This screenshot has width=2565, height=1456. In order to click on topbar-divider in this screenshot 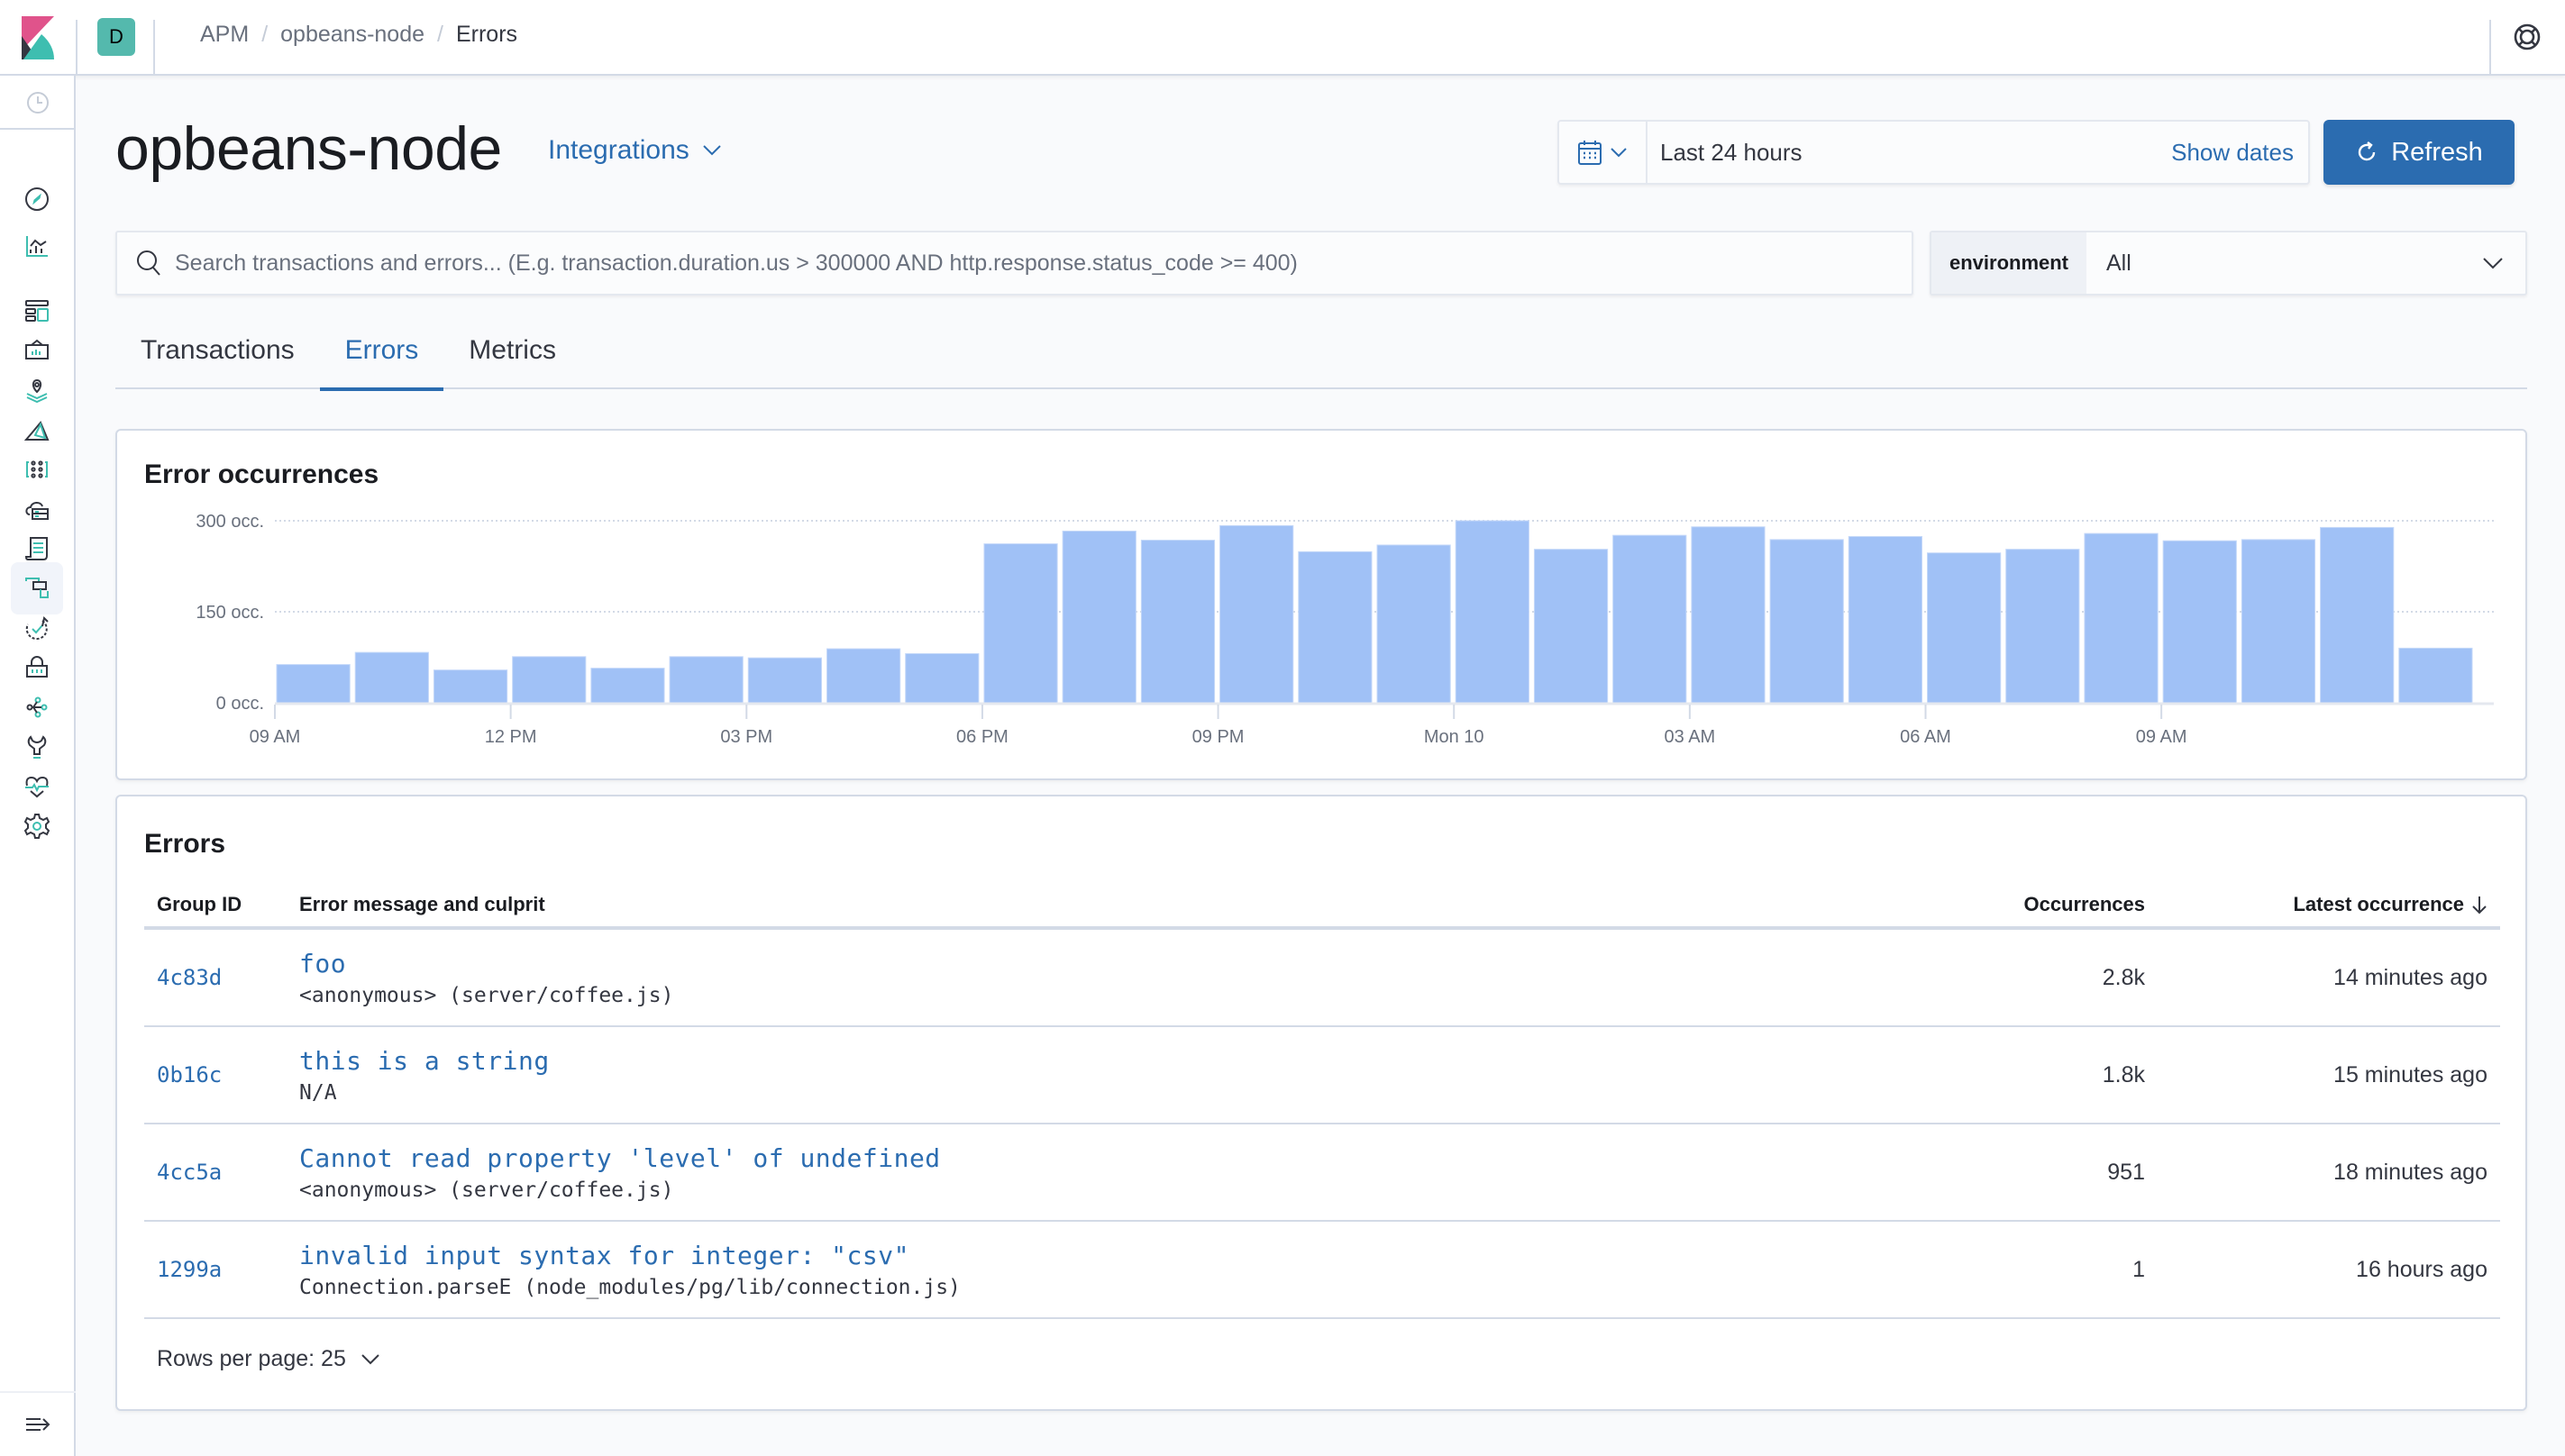, I will do `click(154, 47)`.